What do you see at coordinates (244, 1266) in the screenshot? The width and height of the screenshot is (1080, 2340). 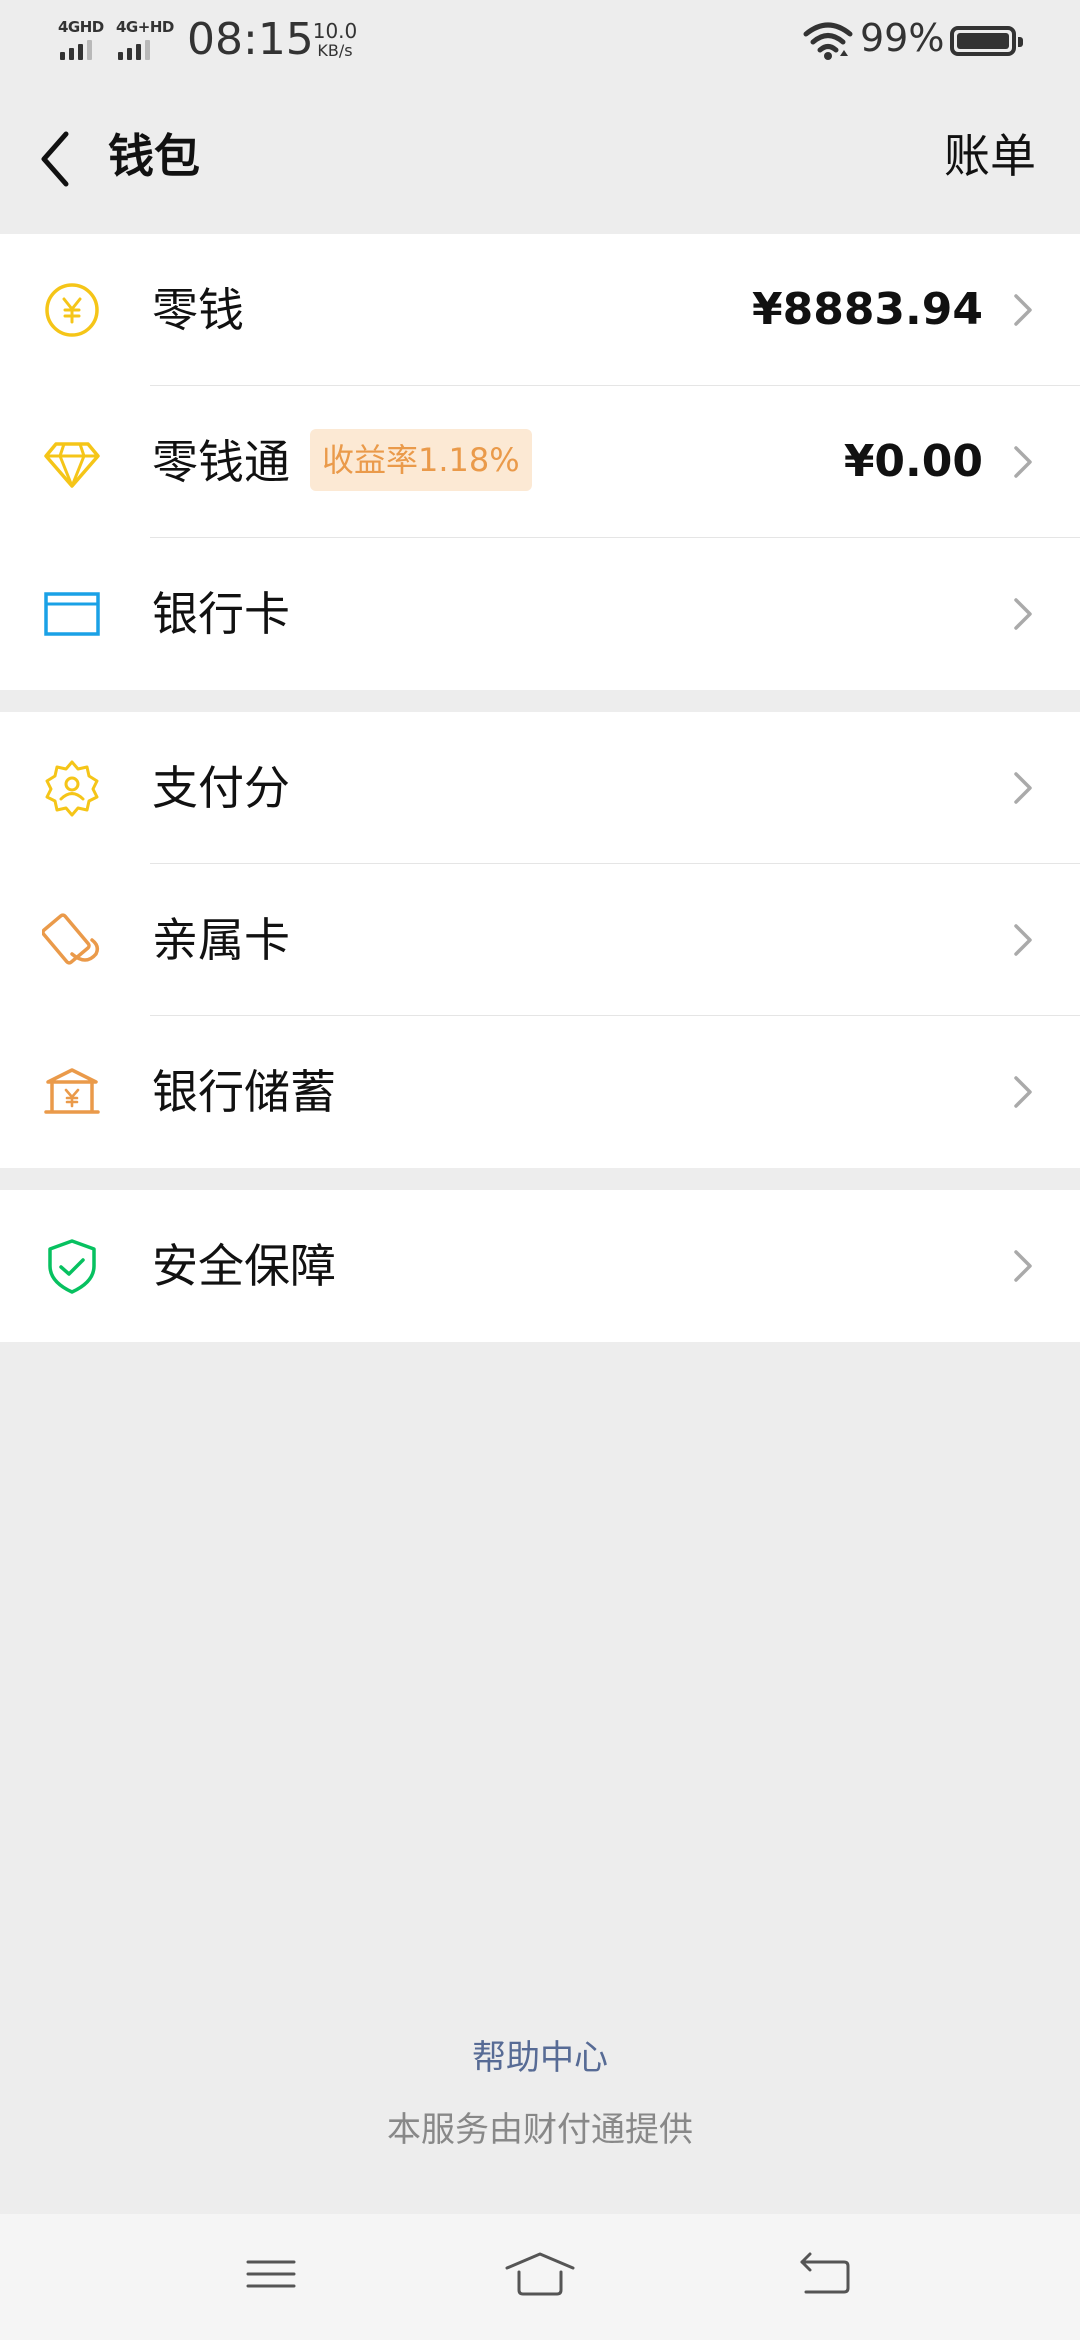 I see `list-item-label: 安全保障` at bounding box center [244, 1266].